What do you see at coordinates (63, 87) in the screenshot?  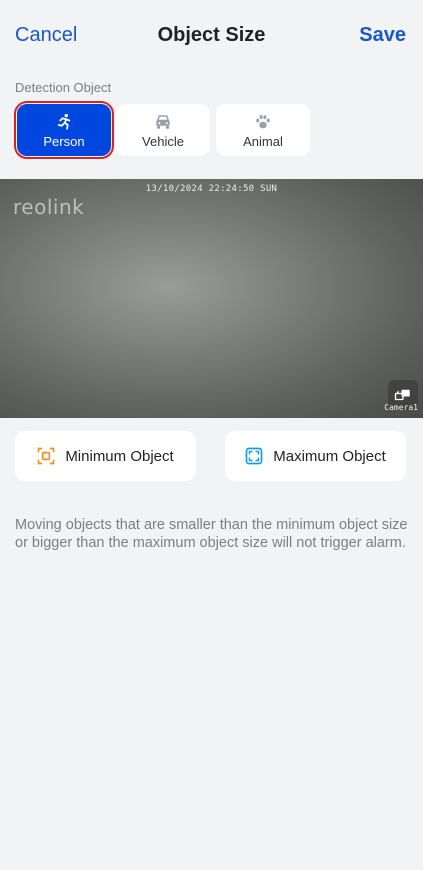 I see `detection-object-label: Detection Object` at bounding box center [63, 87].